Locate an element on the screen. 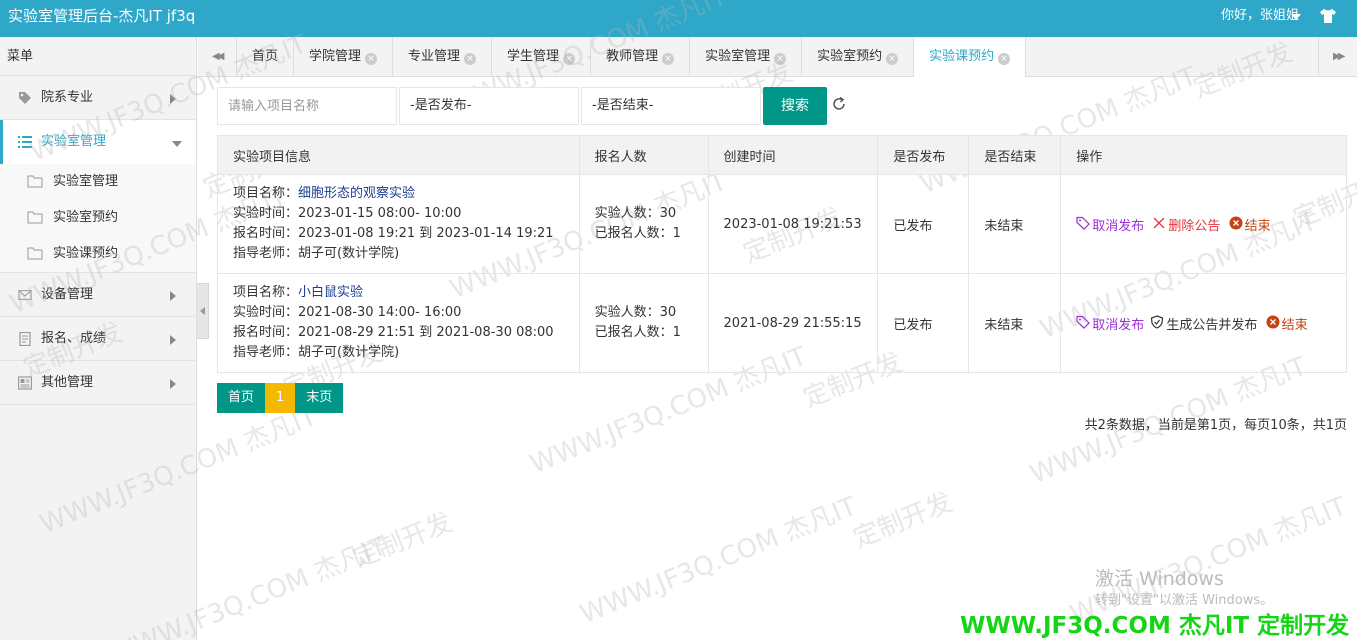 The image size is (1357, 640). sidebar-subitem-lab-booking: 实验室预约 is located at coordinates (98, 218).